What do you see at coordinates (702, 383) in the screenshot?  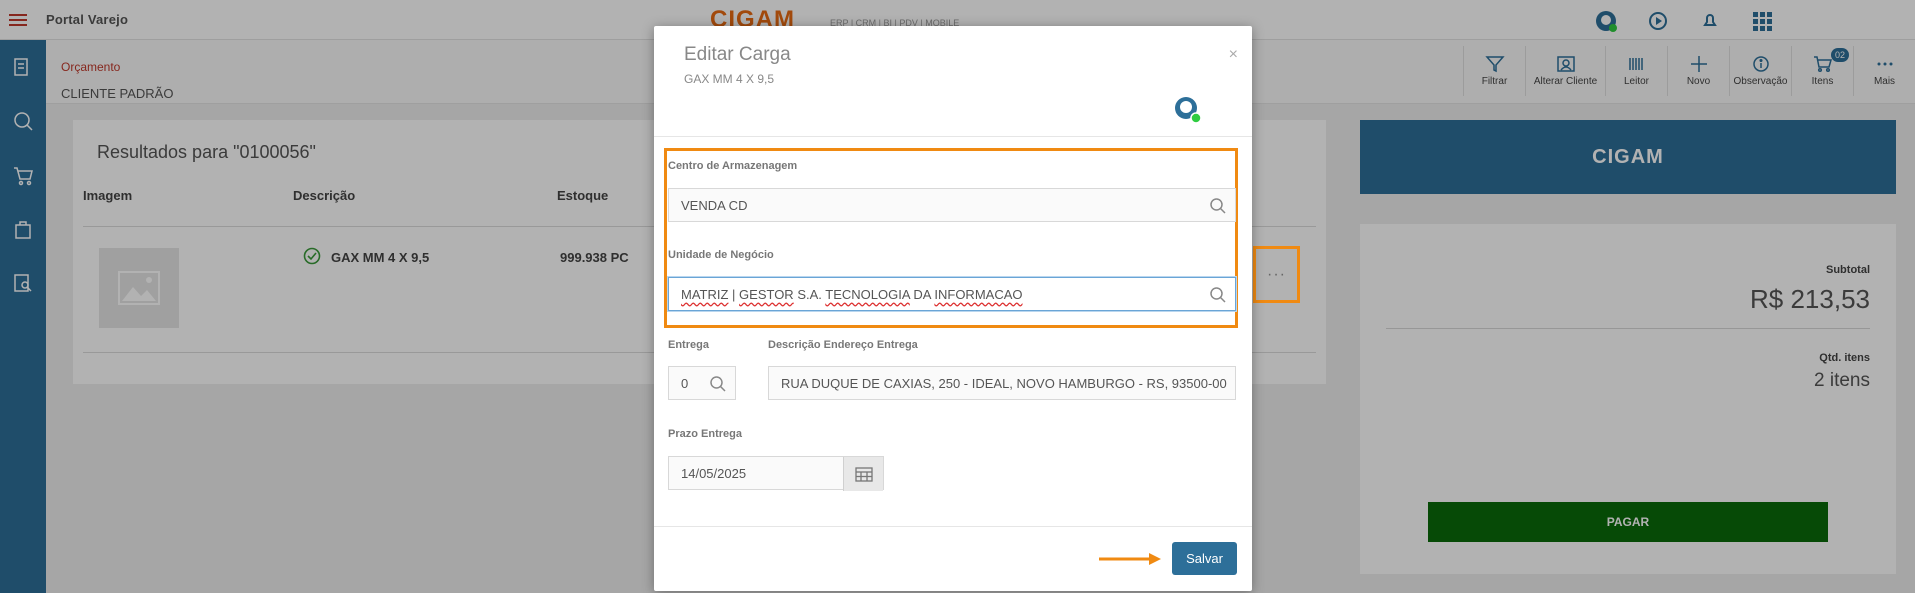 I see `delivery-field: 0` at bounding box center [702, 383].